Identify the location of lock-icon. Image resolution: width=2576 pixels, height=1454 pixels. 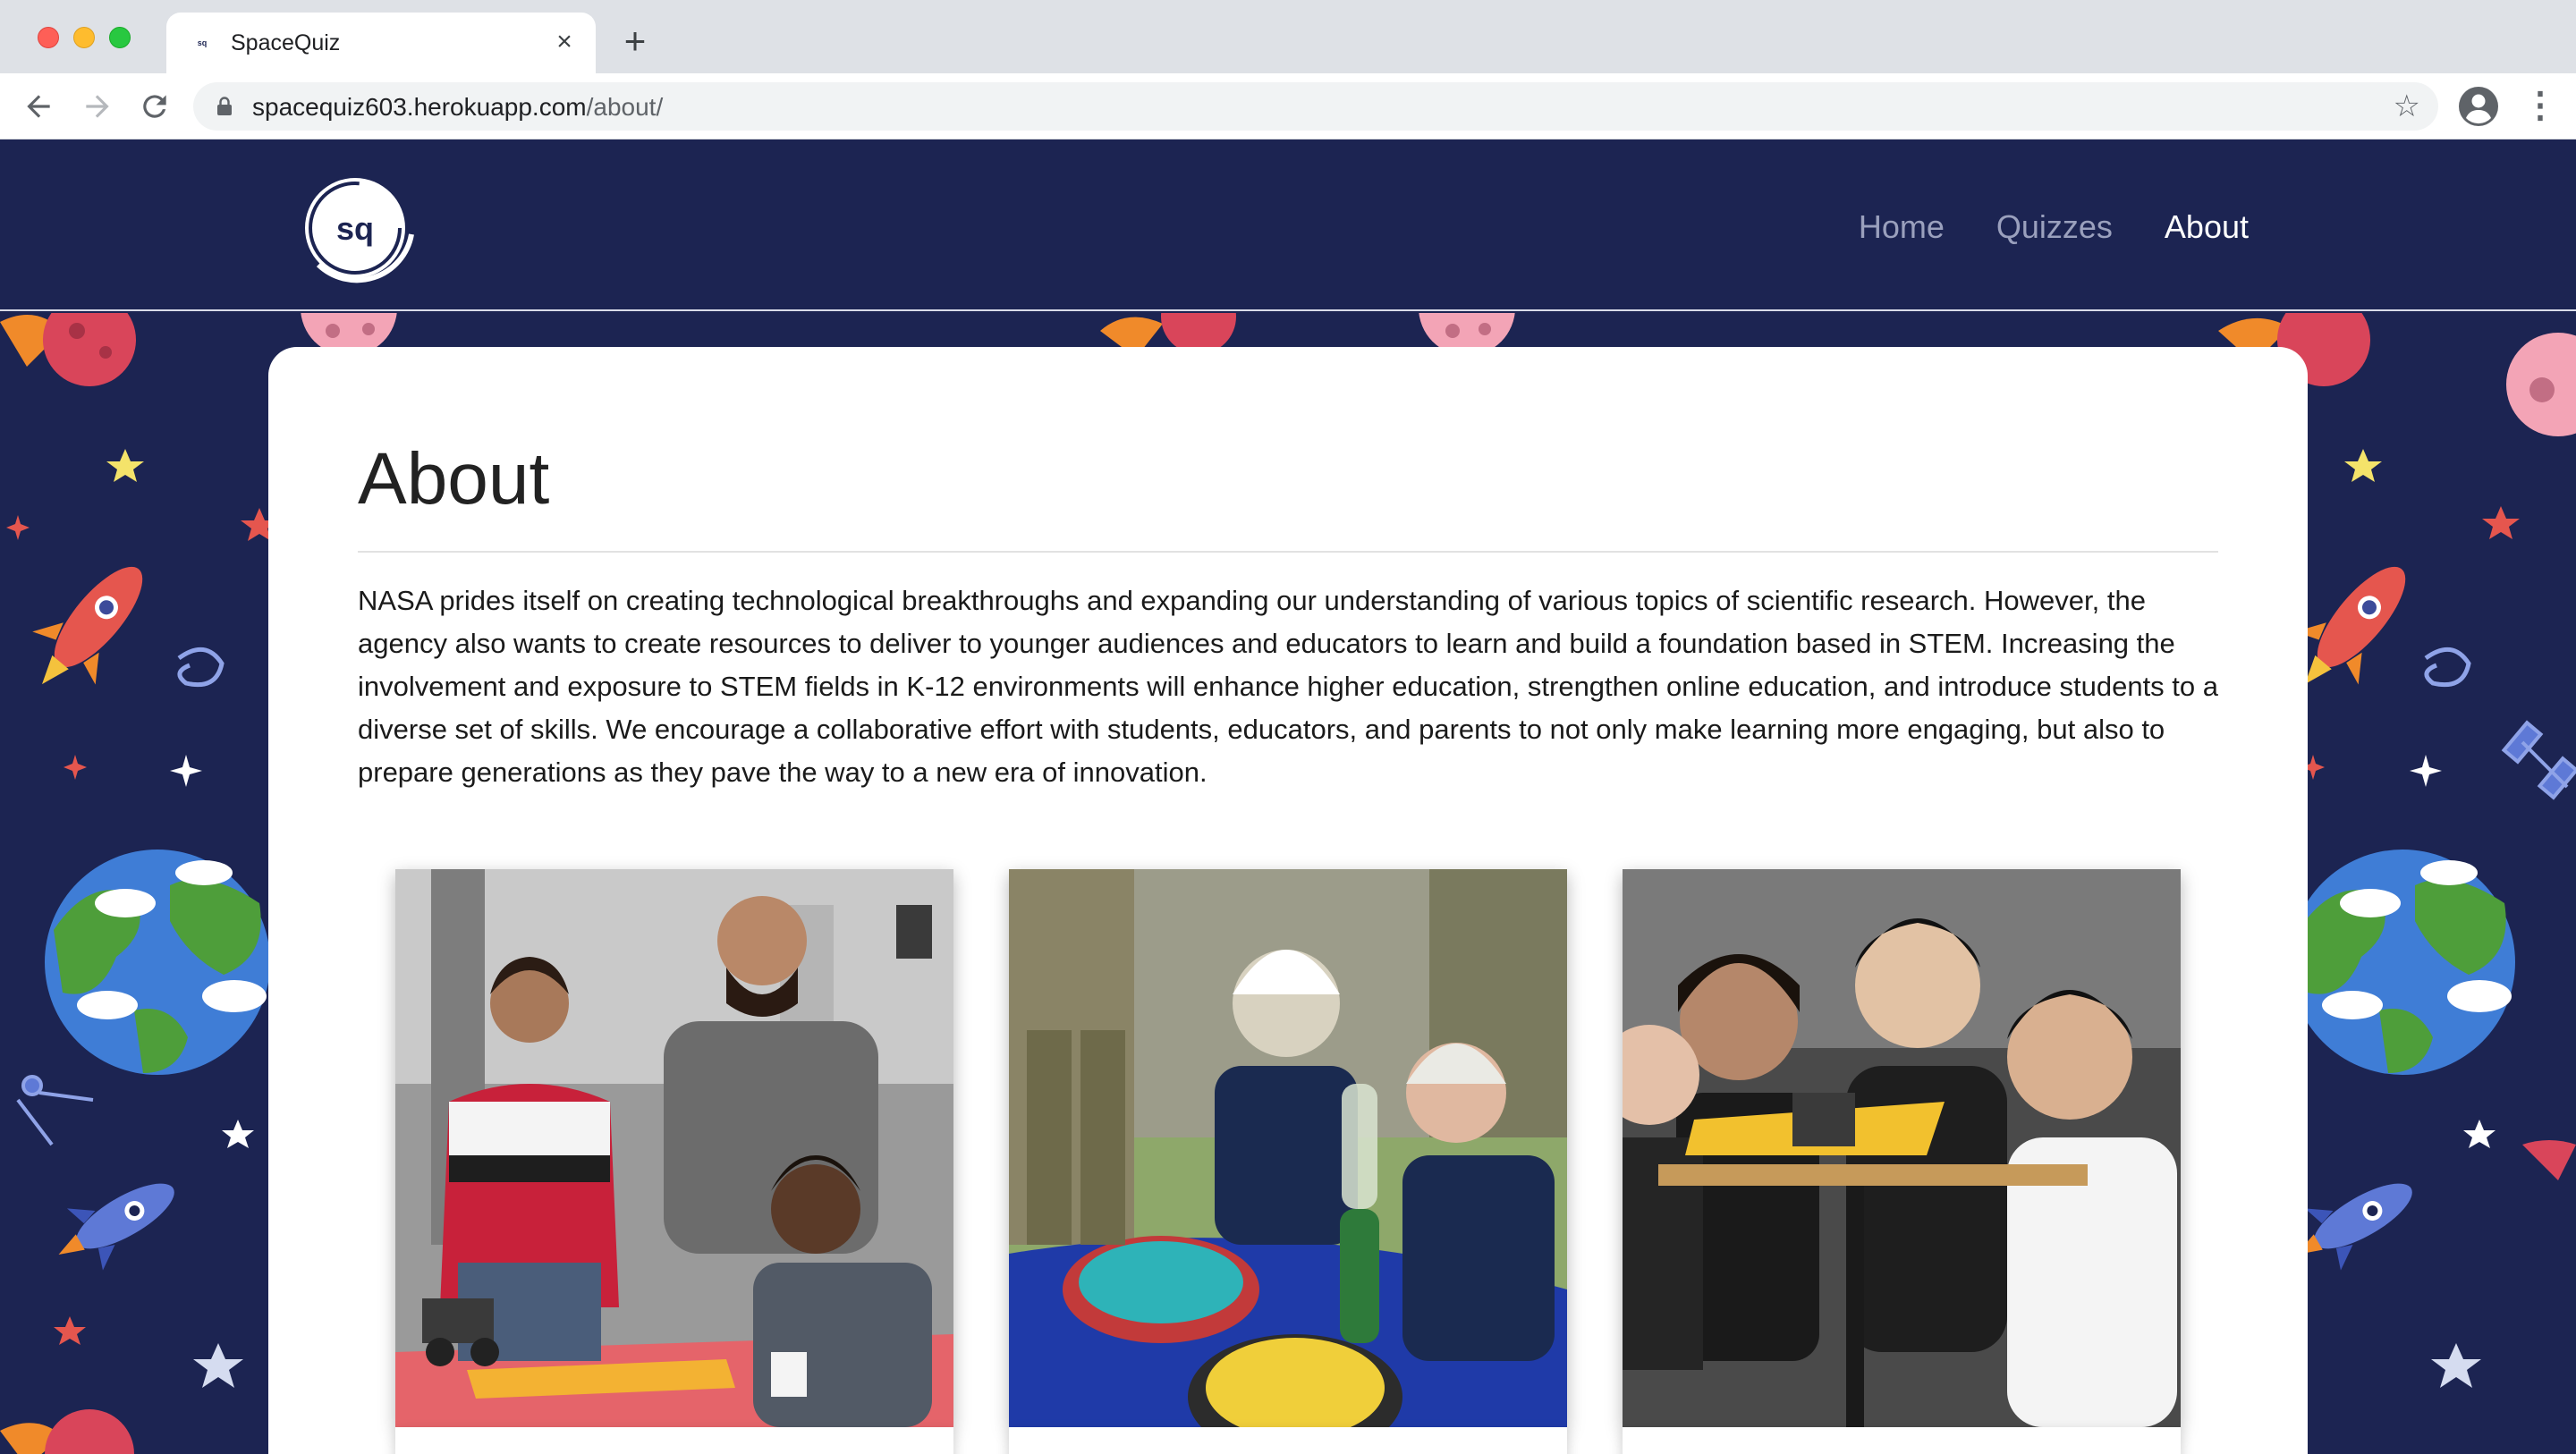
(224, 106).